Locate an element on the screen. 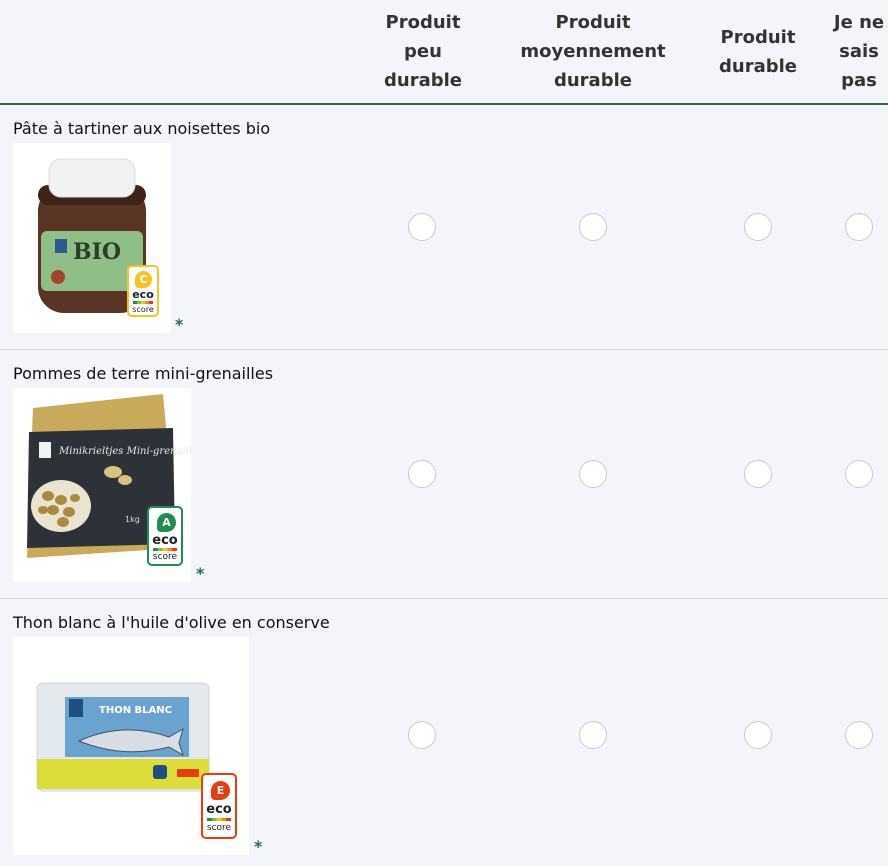 This screenshot has height=866, width=888. product-image-hazelnut-spread: BIO C eco score is located at coordinates (92, 238).